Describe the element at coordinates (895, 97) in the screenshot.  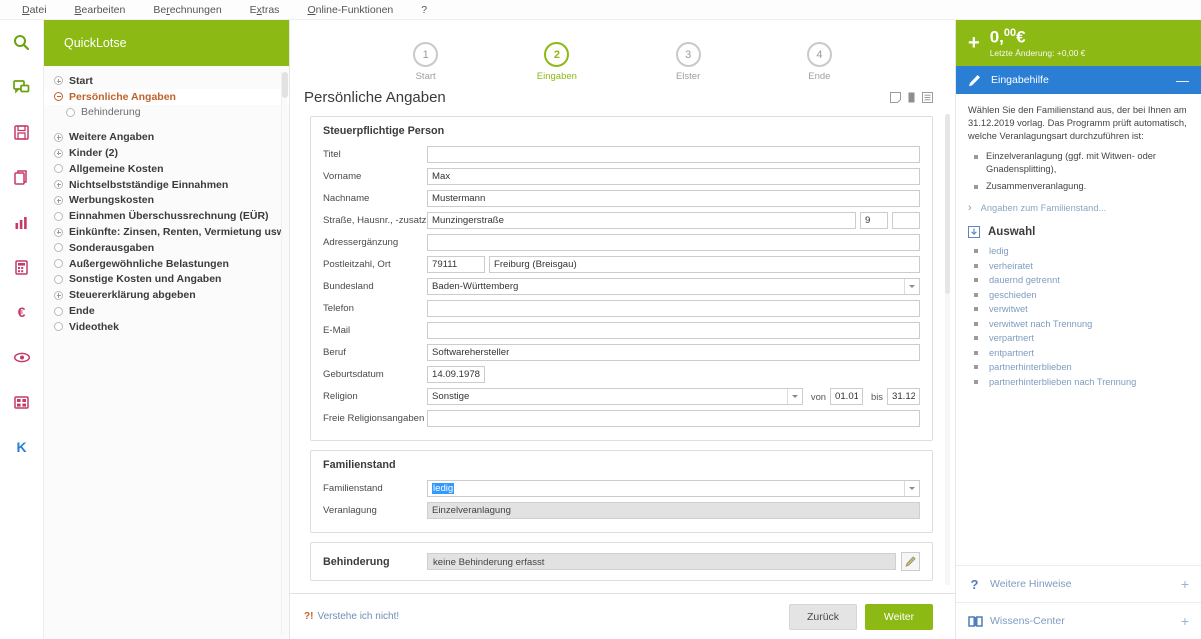
I see `note-icon` at that location.